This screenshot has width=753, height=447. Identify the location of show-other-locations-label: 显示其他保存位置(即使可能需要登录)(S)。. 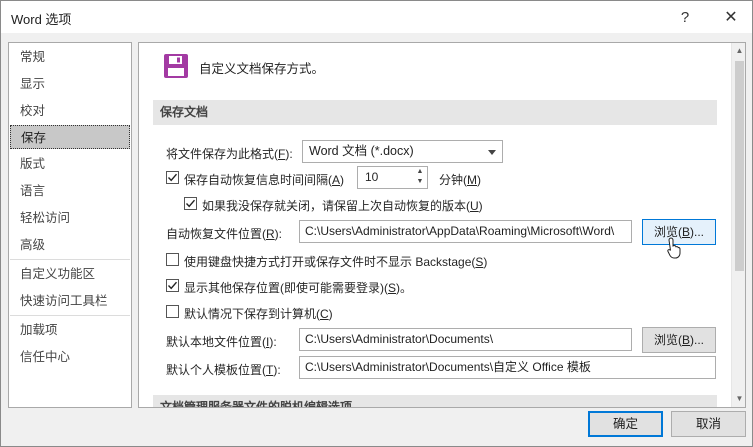
(298, 288).